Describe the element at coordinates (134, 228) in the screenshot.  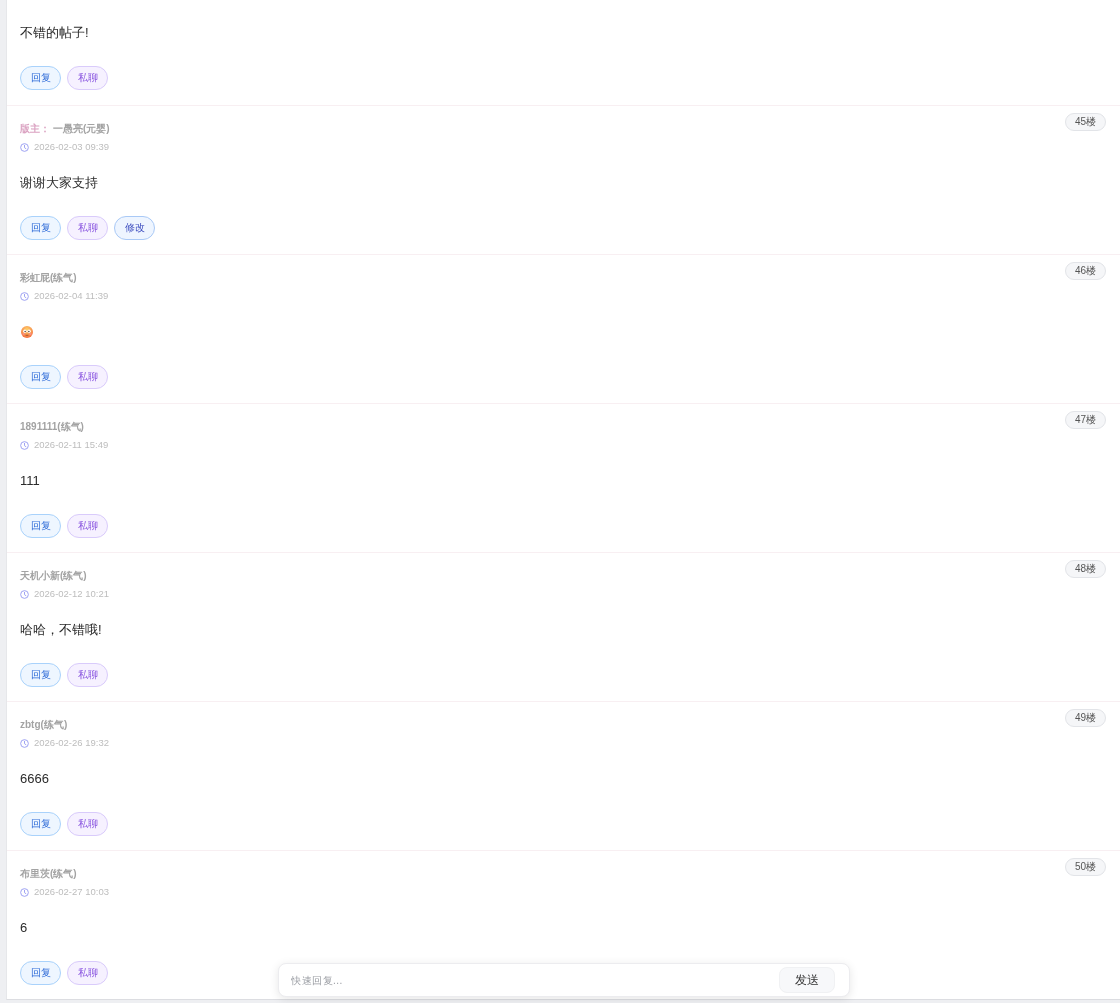
I see `edit-button: 修改` at that location.